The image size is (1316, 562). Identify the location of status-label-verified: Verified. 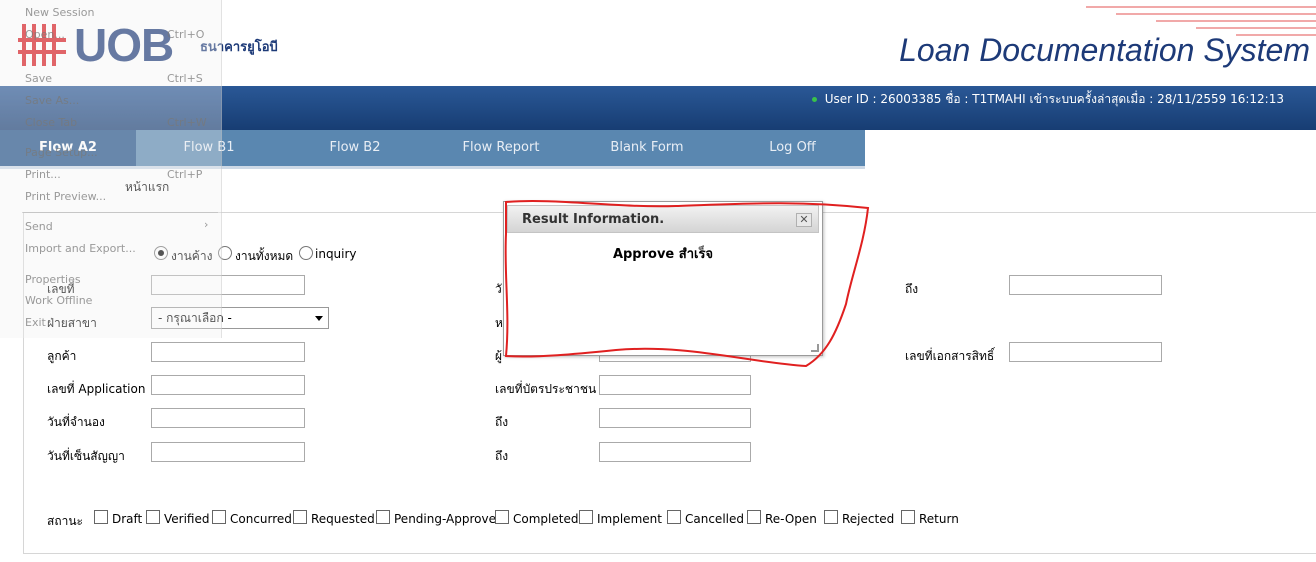
(187, 519).